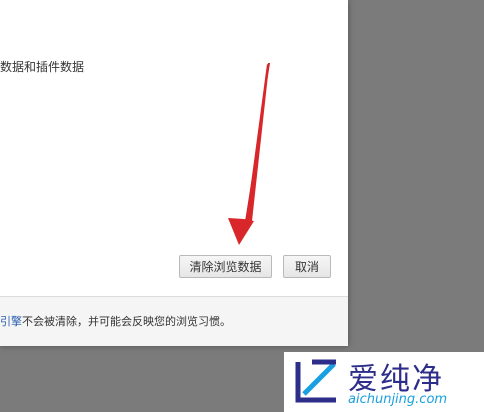  I want to click on logo-url: aichunjing.com, so click(398, 399).